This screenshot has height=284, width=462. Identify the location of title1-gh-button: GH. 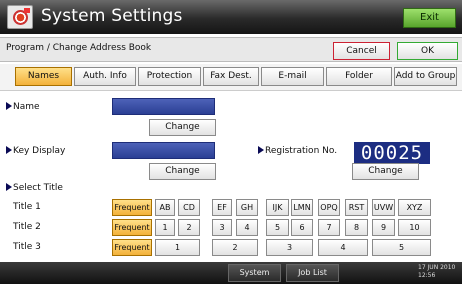
(247, 207).